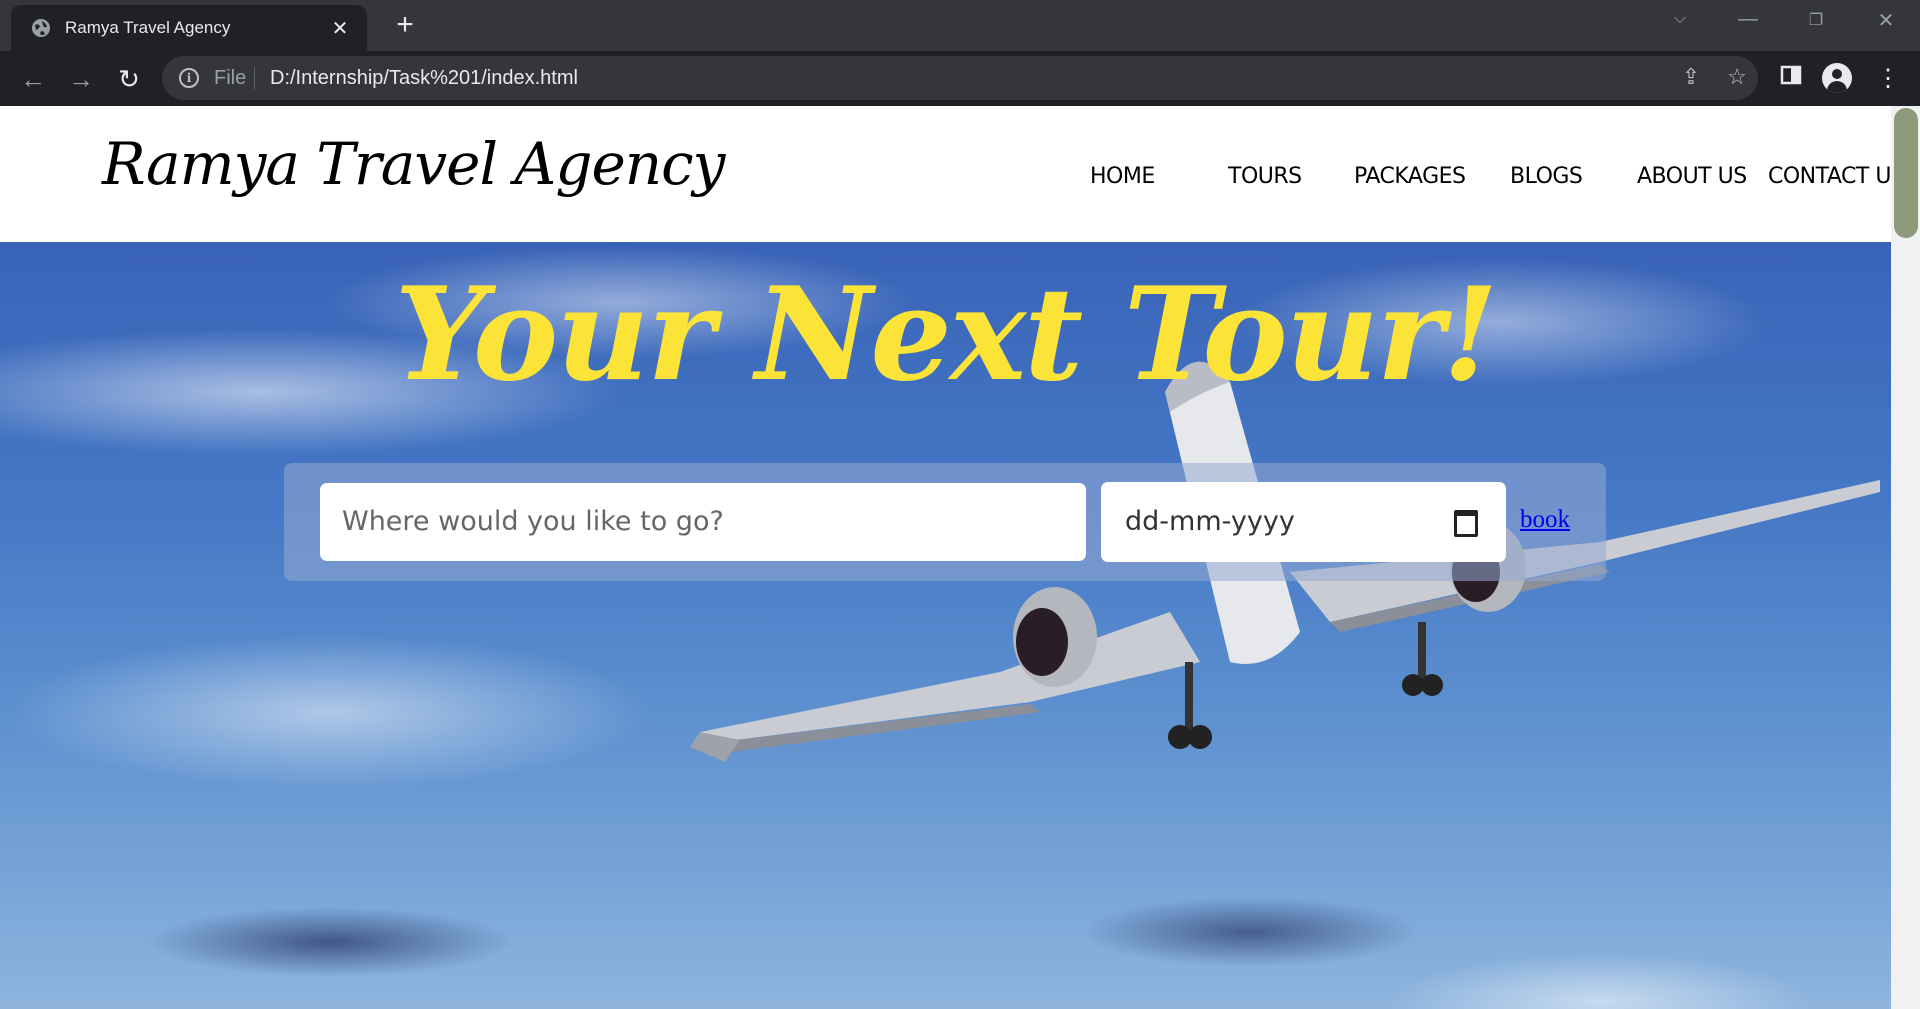  Describe the element at coordinates (1906, 173) in the screenshot. I see `scrollbar-thumb` at that location.